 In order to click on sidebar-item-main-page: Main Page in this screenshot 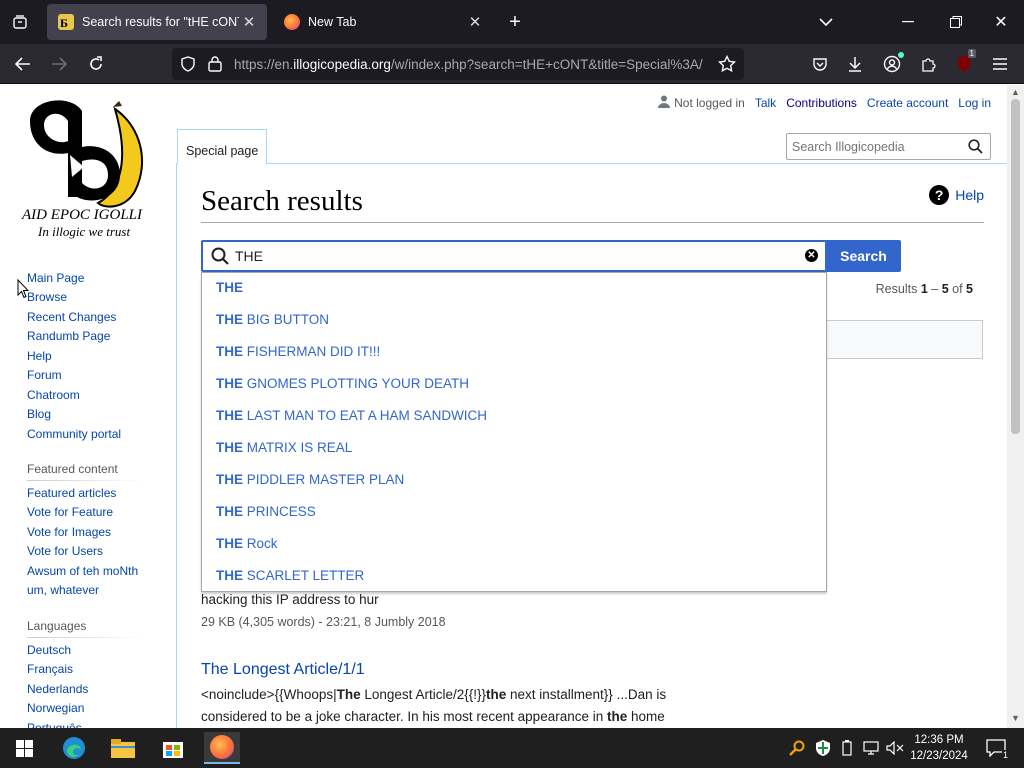, I will do `click(55, 279)`.